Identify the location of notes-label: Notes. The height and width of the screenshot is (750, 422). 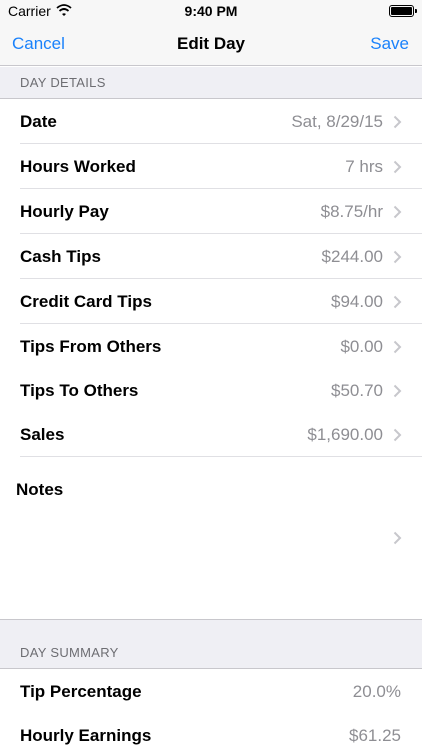
(40, 489).